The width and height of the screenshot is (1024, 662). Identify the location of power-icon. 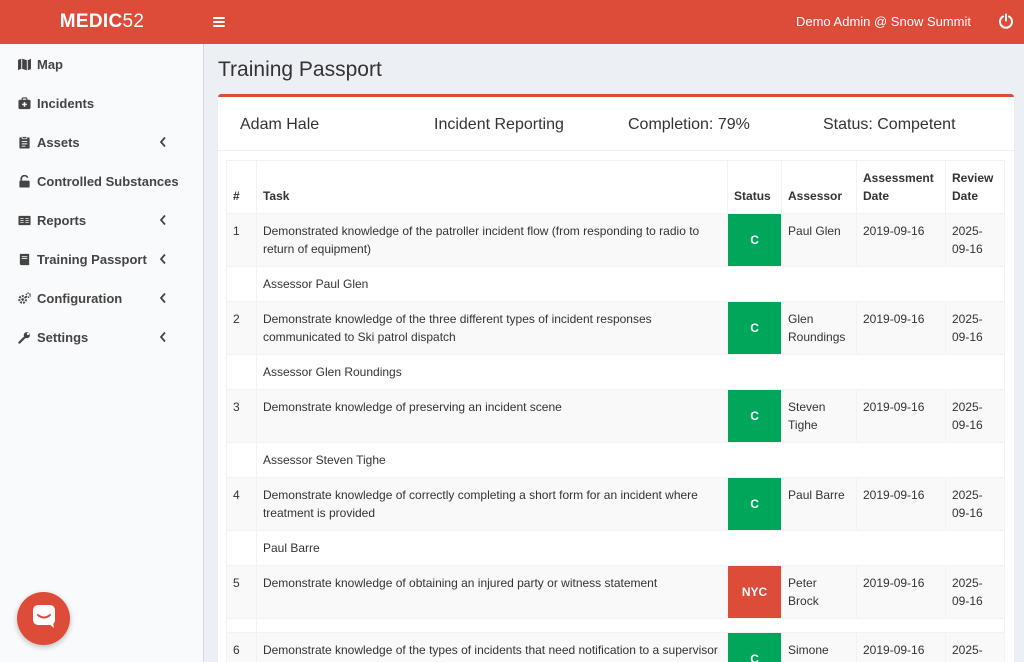
(1006, 21).